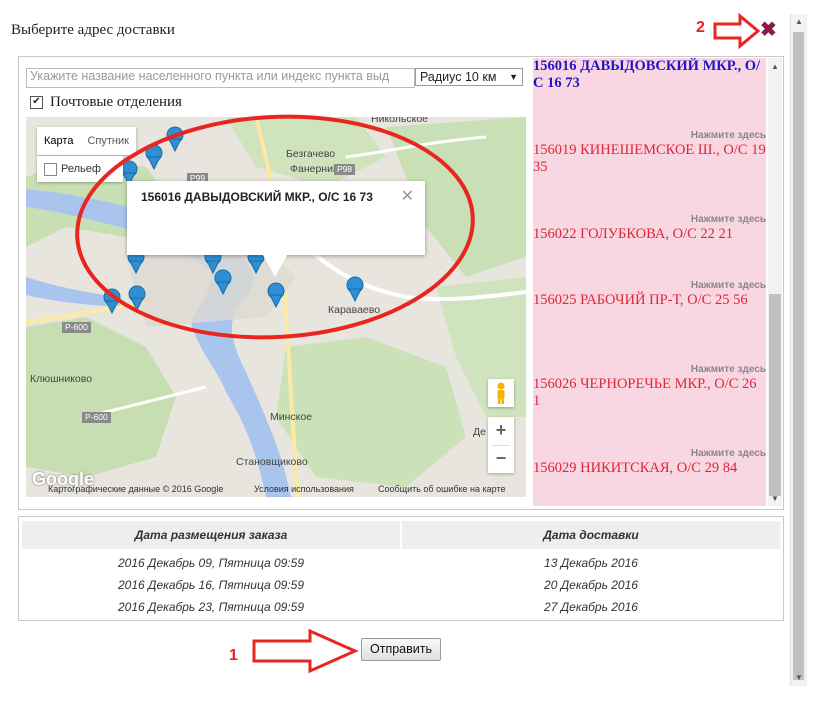  I want to click on table-cell: 27 Декабрь 2016, so click(591, 607).